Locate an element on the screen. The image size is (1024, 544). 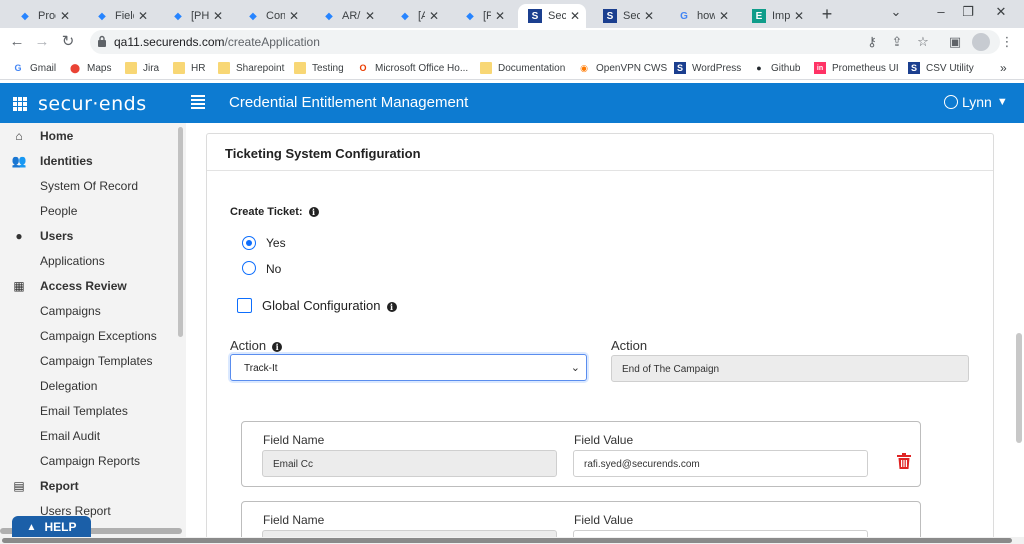
bookmark-item: Testing is located at coordinates (319, 68).